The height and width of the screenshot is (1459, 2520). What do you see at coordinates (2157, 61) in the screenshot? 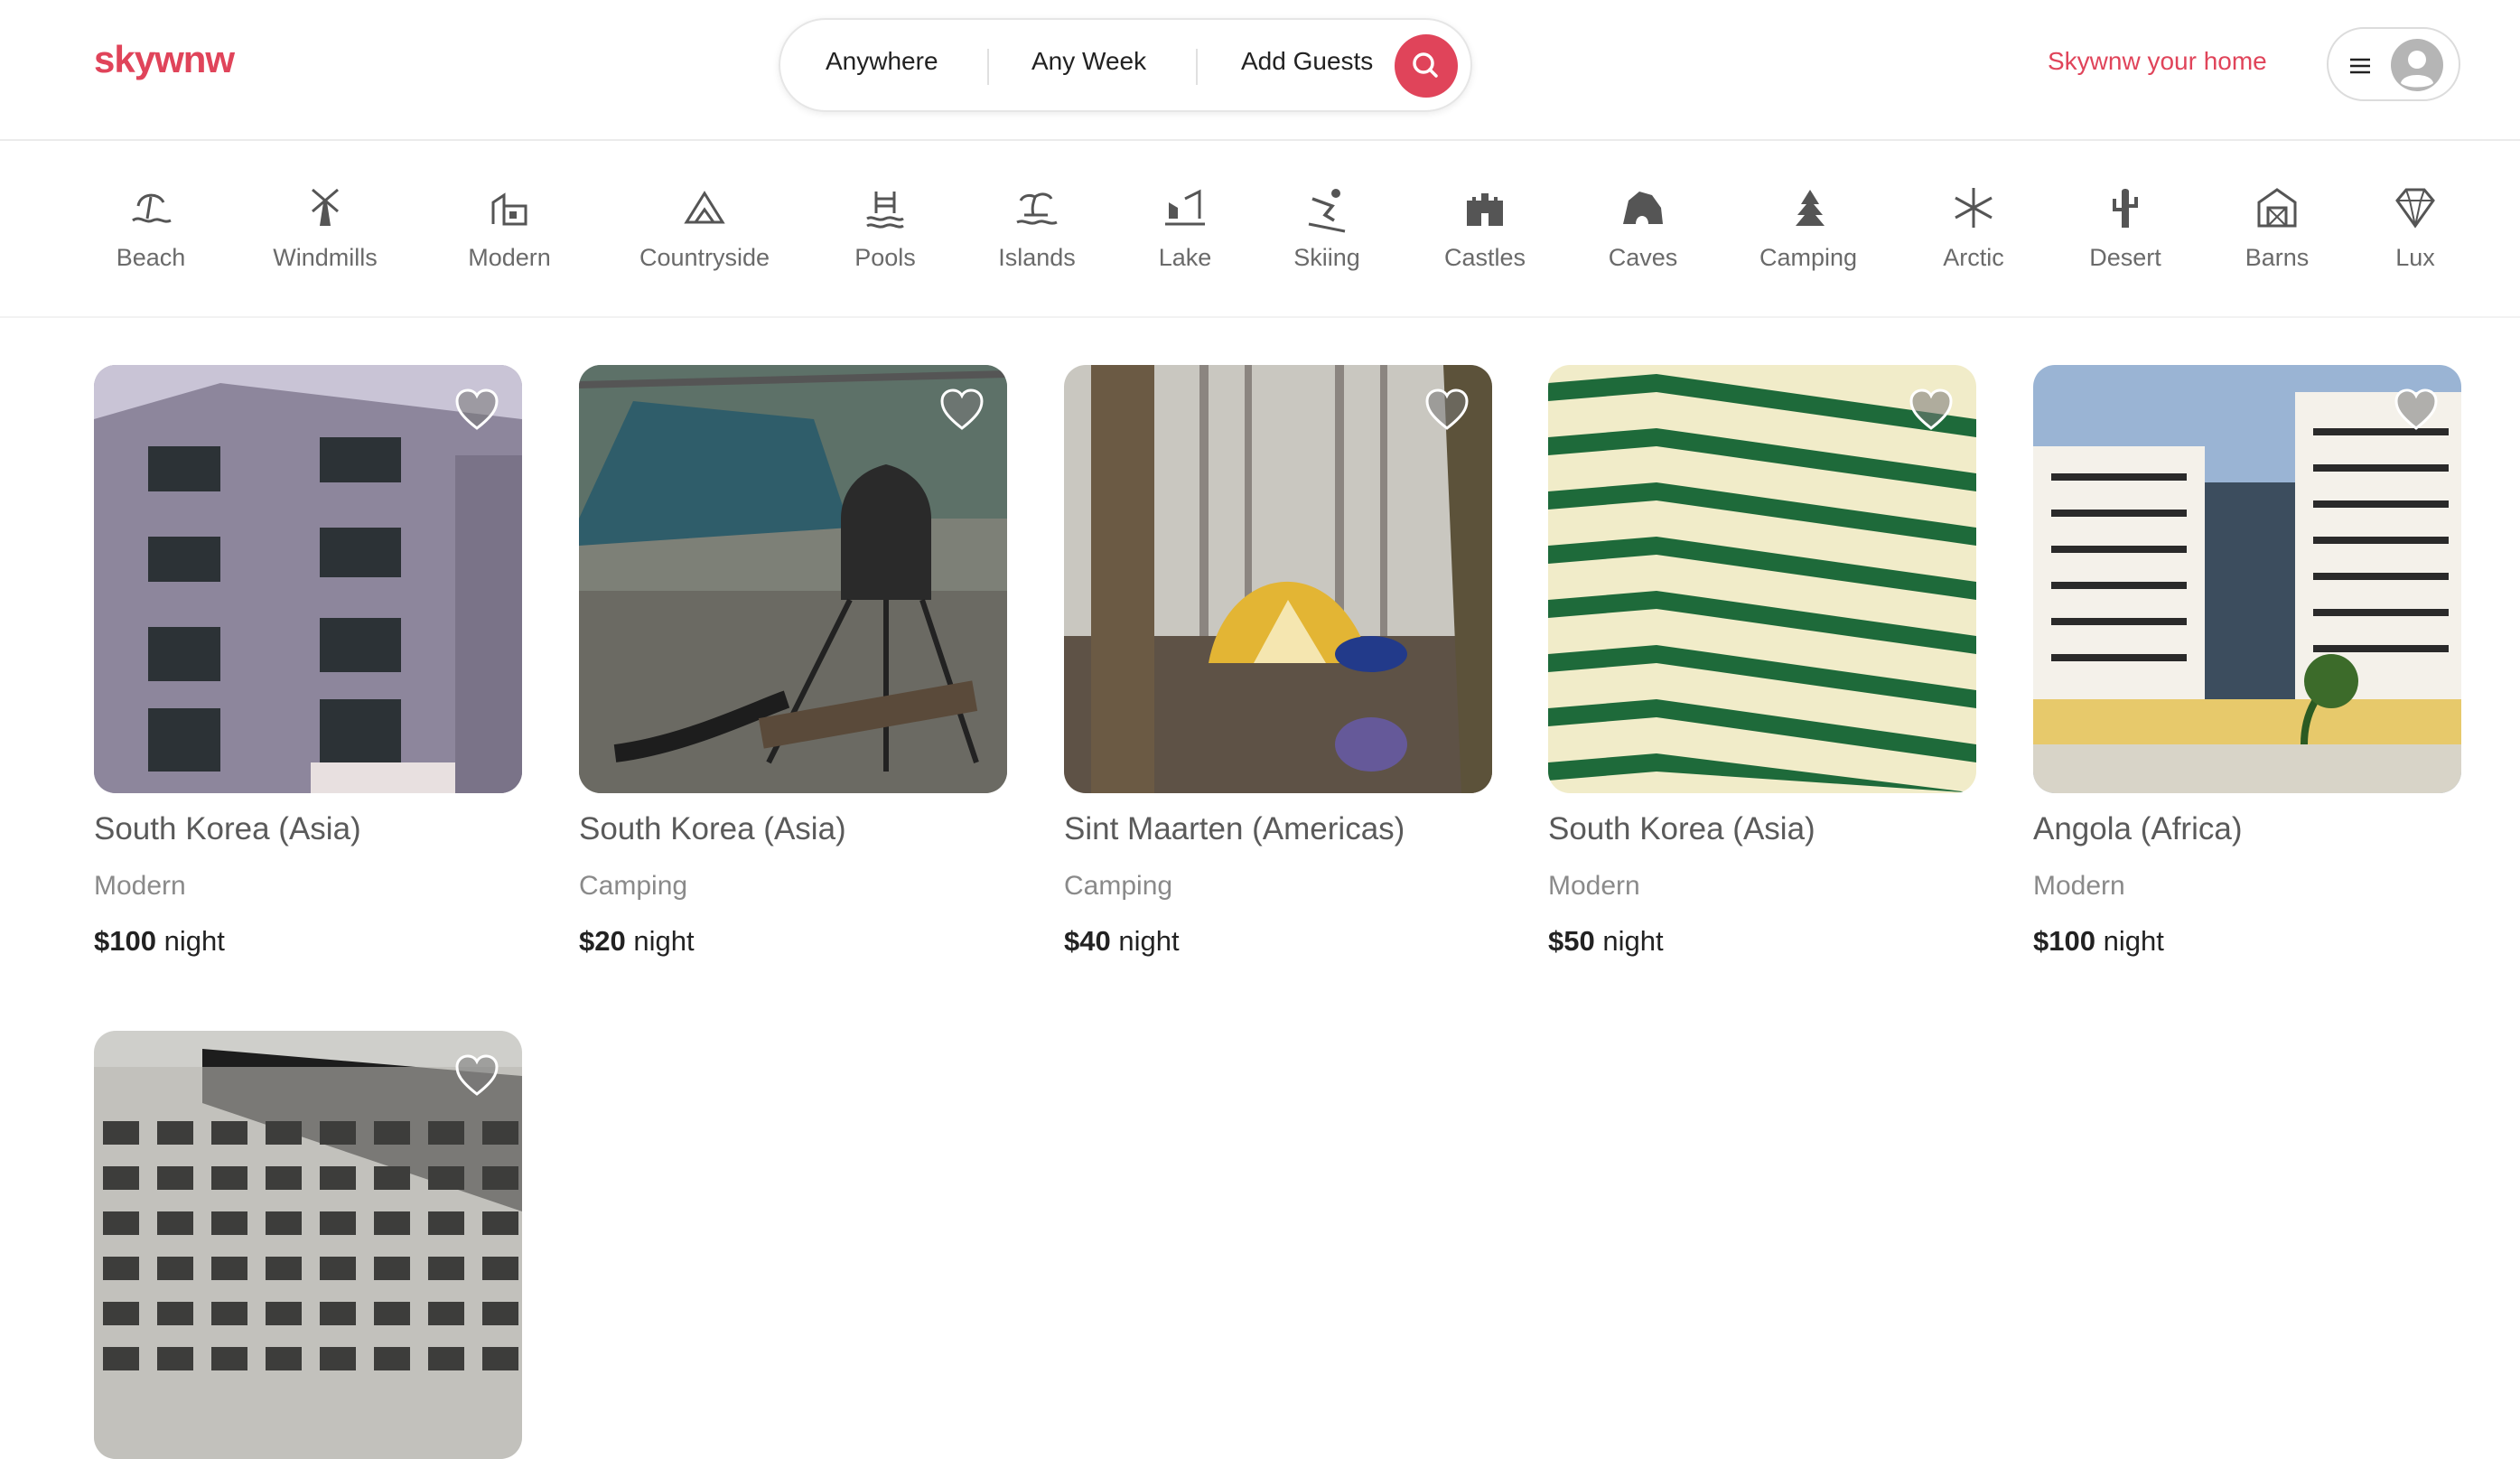
I see `host-home-link: Skywnw your home` at bounding box center [2157, 61].